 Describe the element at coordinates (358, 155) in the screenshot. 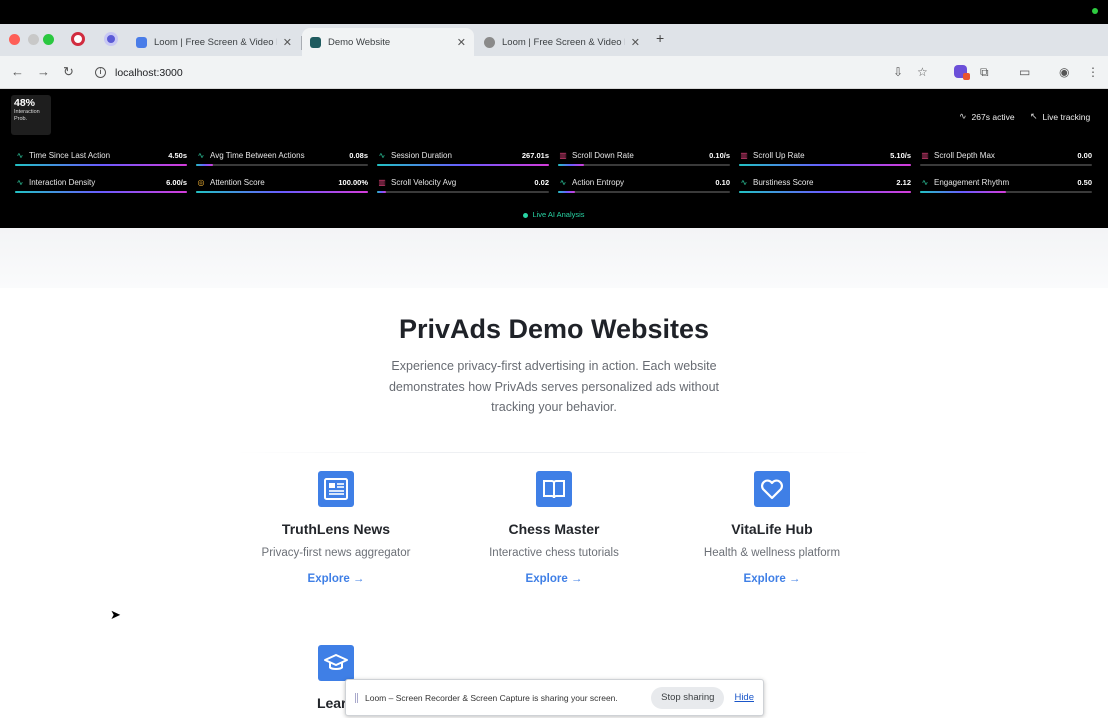

I see `metric-value: 0.08s` at that location.